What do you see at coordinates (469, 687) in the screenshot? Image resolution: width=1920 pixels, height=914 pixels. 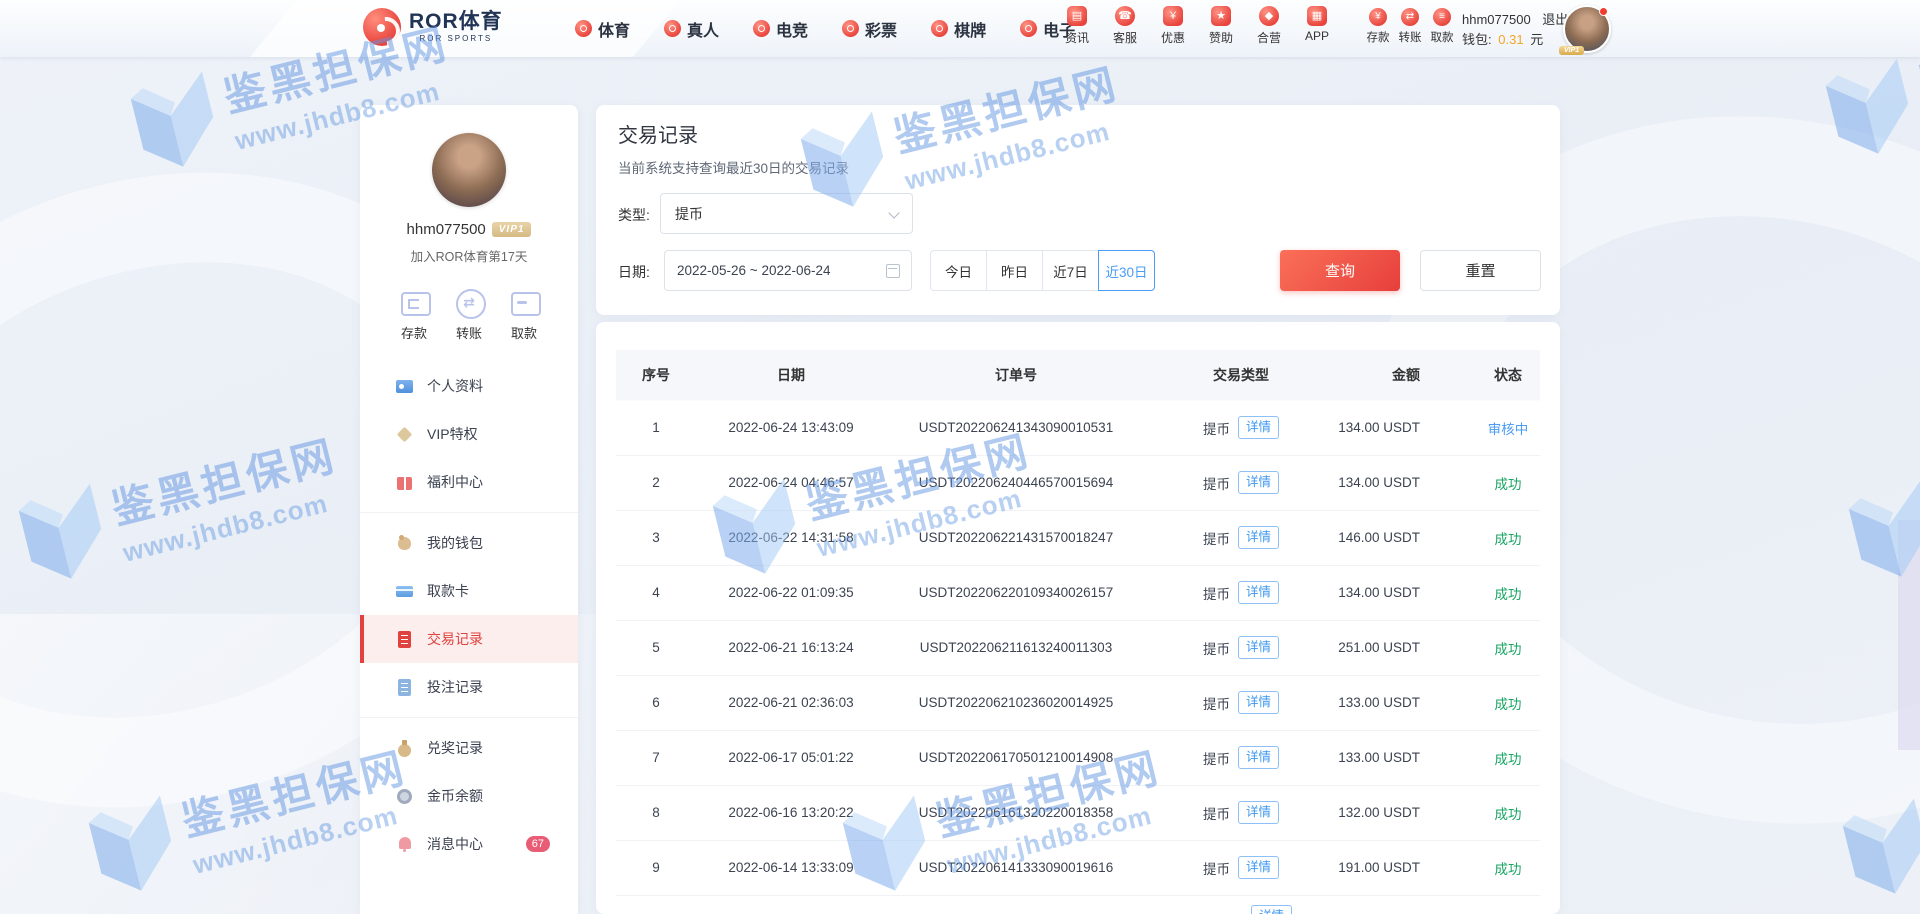 I see `sidebar-item-投注记录: 投注记录` at bounding box center [469, 687].